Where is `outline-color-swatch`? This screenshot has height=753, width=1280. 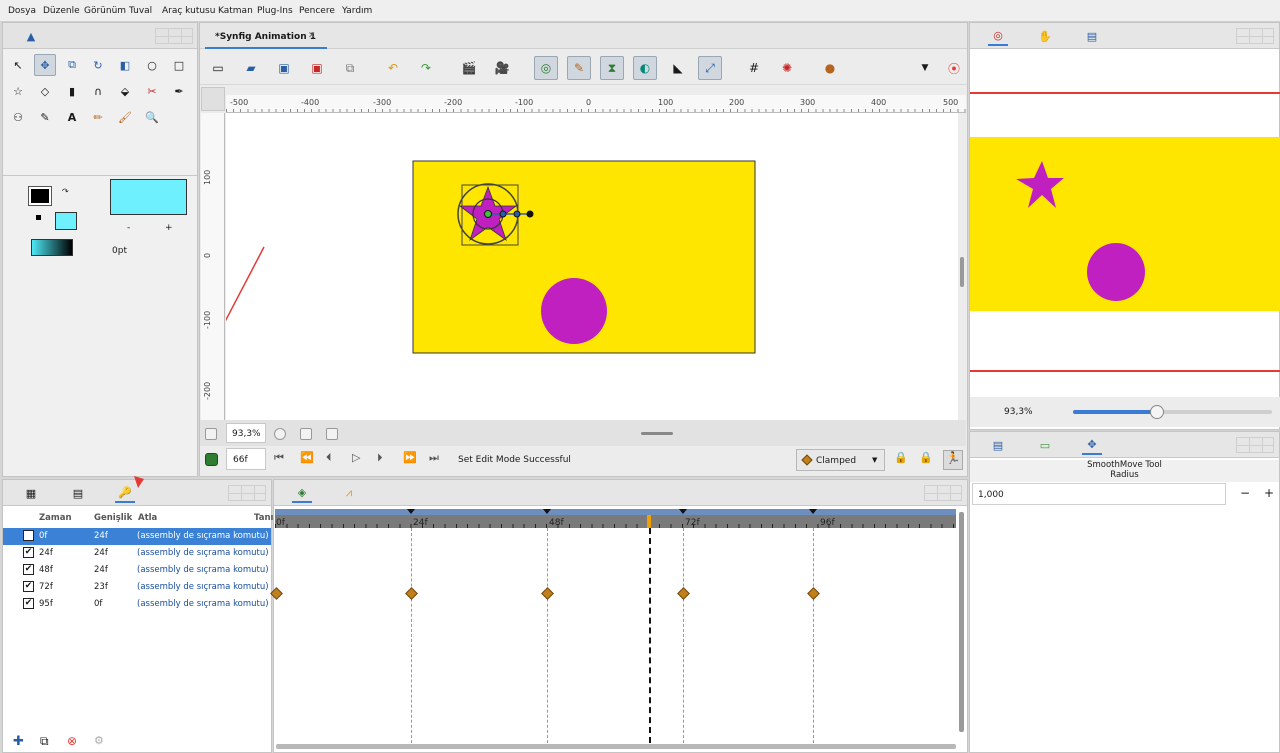
outline-color-swatch is located at coordinates (40, 196).